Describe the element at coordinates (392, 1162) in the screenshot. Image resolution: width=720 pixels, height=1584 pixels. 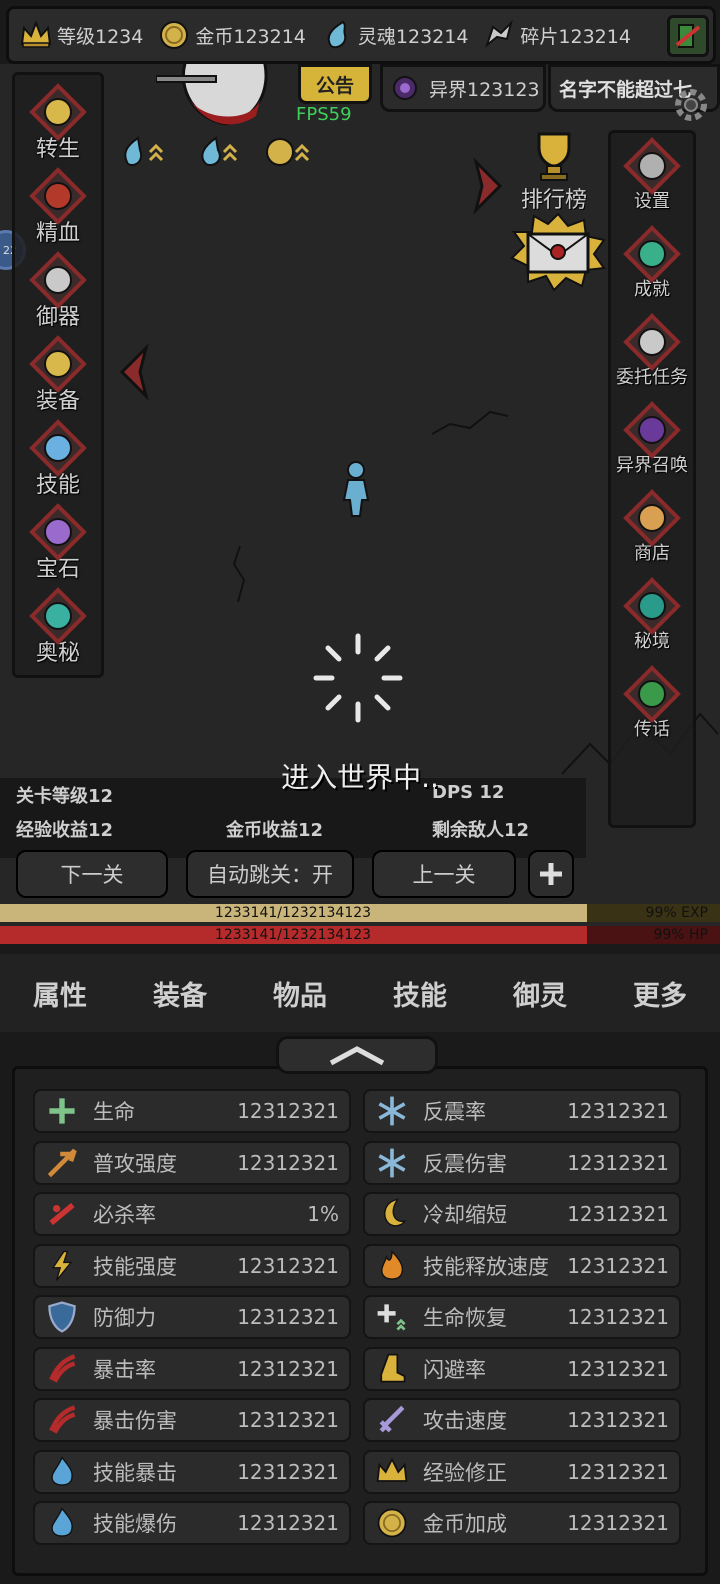
I see `ice-icon` at that location.